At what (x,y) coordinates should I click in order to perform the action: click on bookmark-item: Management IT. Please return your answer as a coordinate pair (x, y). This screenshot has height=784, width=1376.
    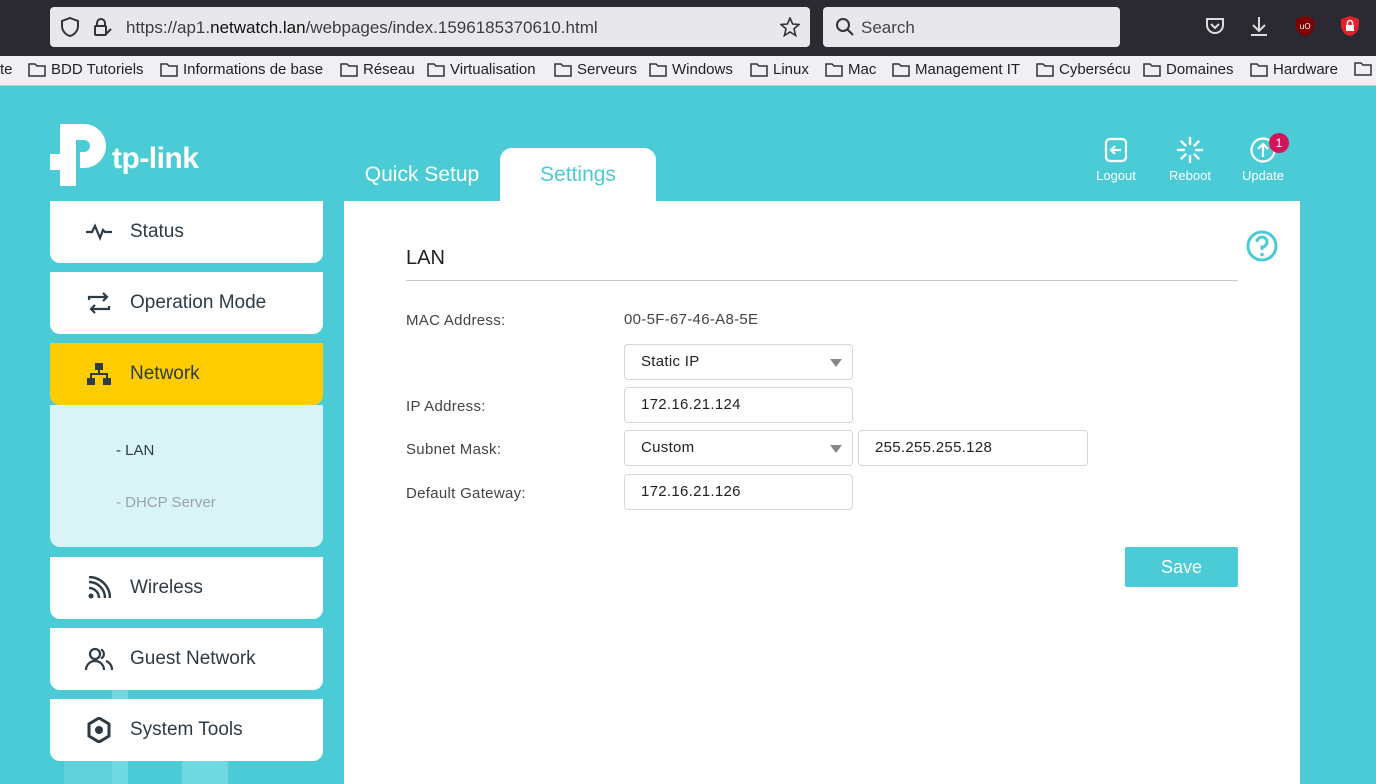
    Looking at the image, I should click on (956, 69).